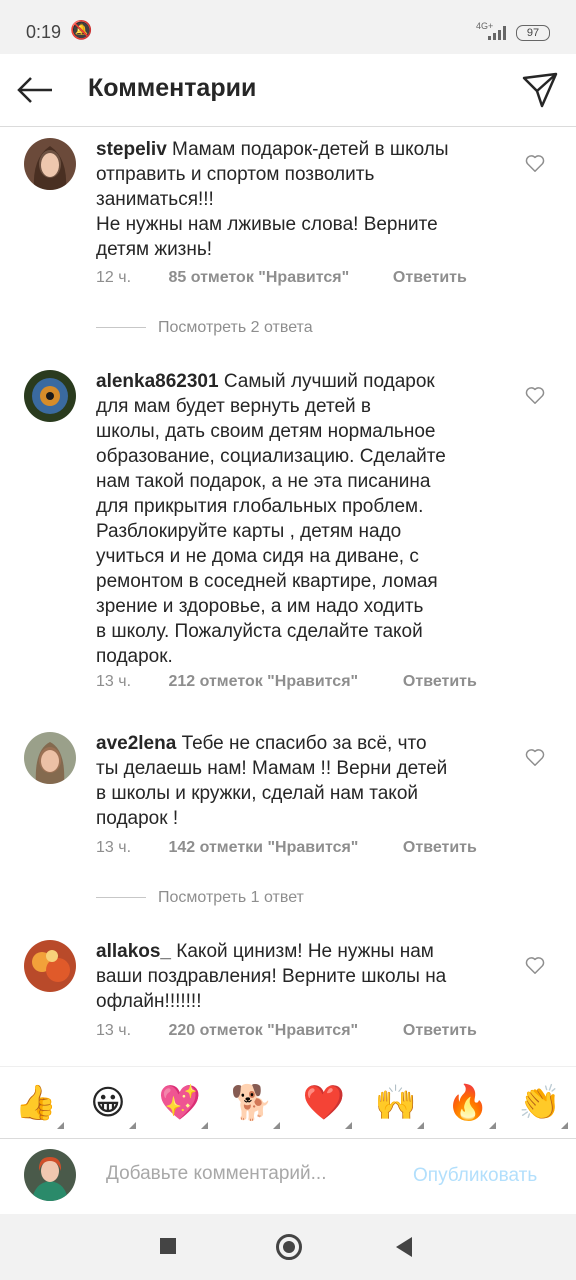 The image size is (576, 1280). I want to click on sparkling-heart-emoji-button: 💖, so click(183, 1105).